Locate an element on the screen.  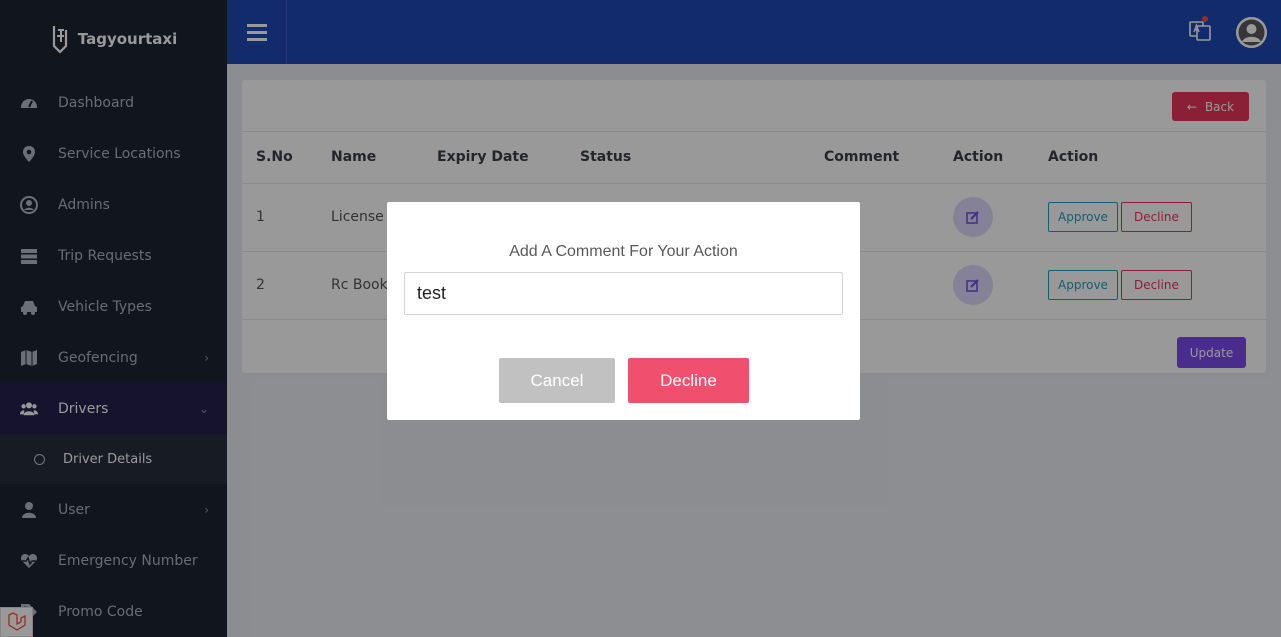
cancel-button: Cancel is located at coordinates (557, 380).